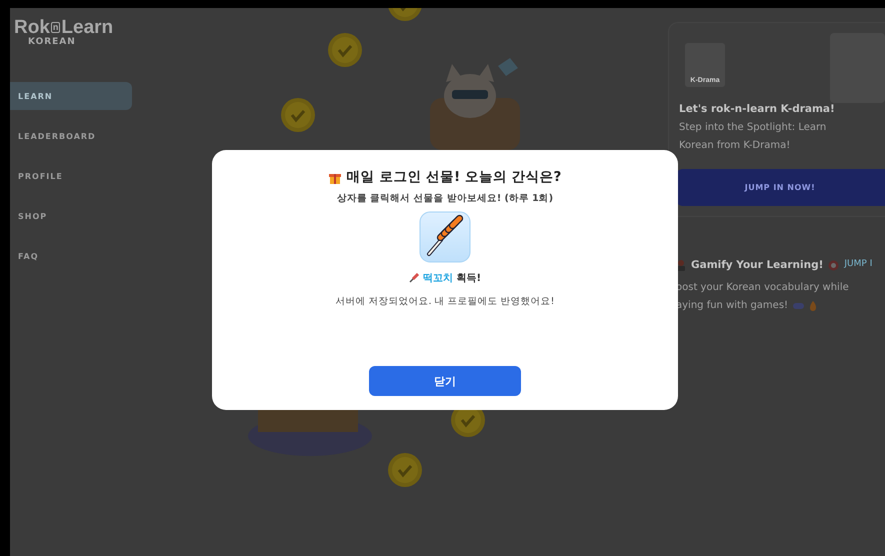 The width and height of the screenshot is (885, 556). I want to click on close-button: 닫기, so click(445, 381).